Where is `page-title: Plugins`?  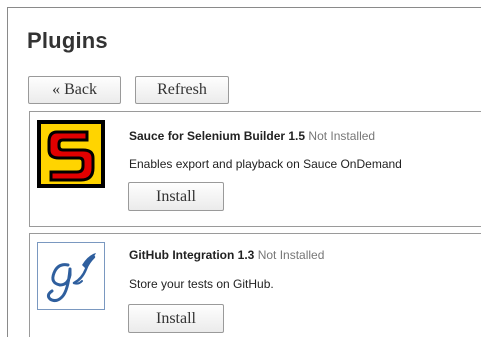
page-title: Plugins is located at coordinates (67, 40).